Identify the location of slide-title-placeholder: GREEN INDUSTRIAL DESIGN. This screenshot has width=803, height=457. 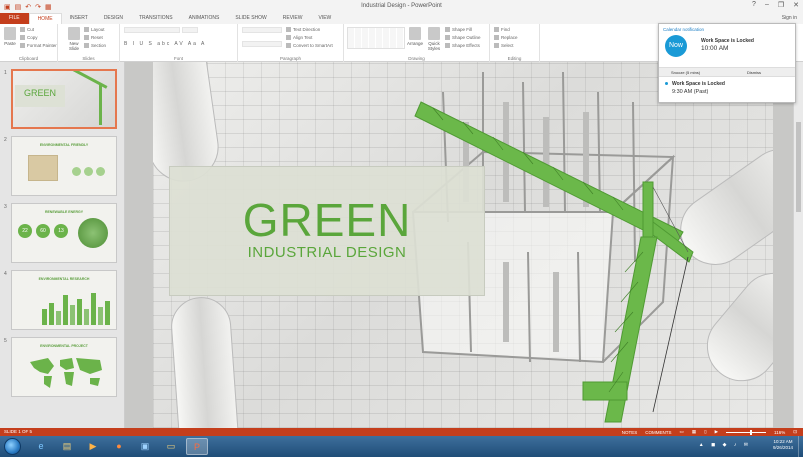
(327, 231).